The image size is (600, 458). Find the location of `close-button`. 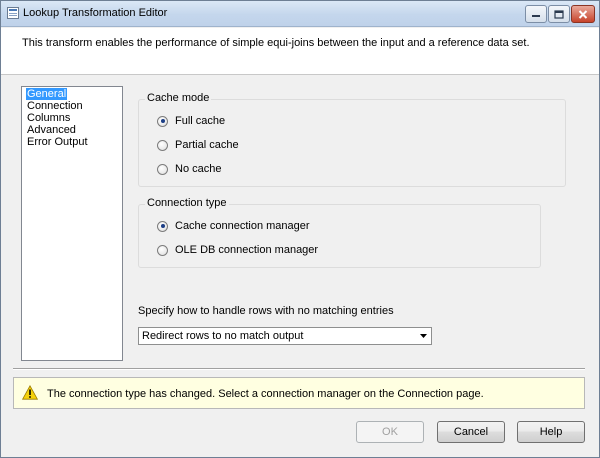

close-button is located at coordinates (583, 14).